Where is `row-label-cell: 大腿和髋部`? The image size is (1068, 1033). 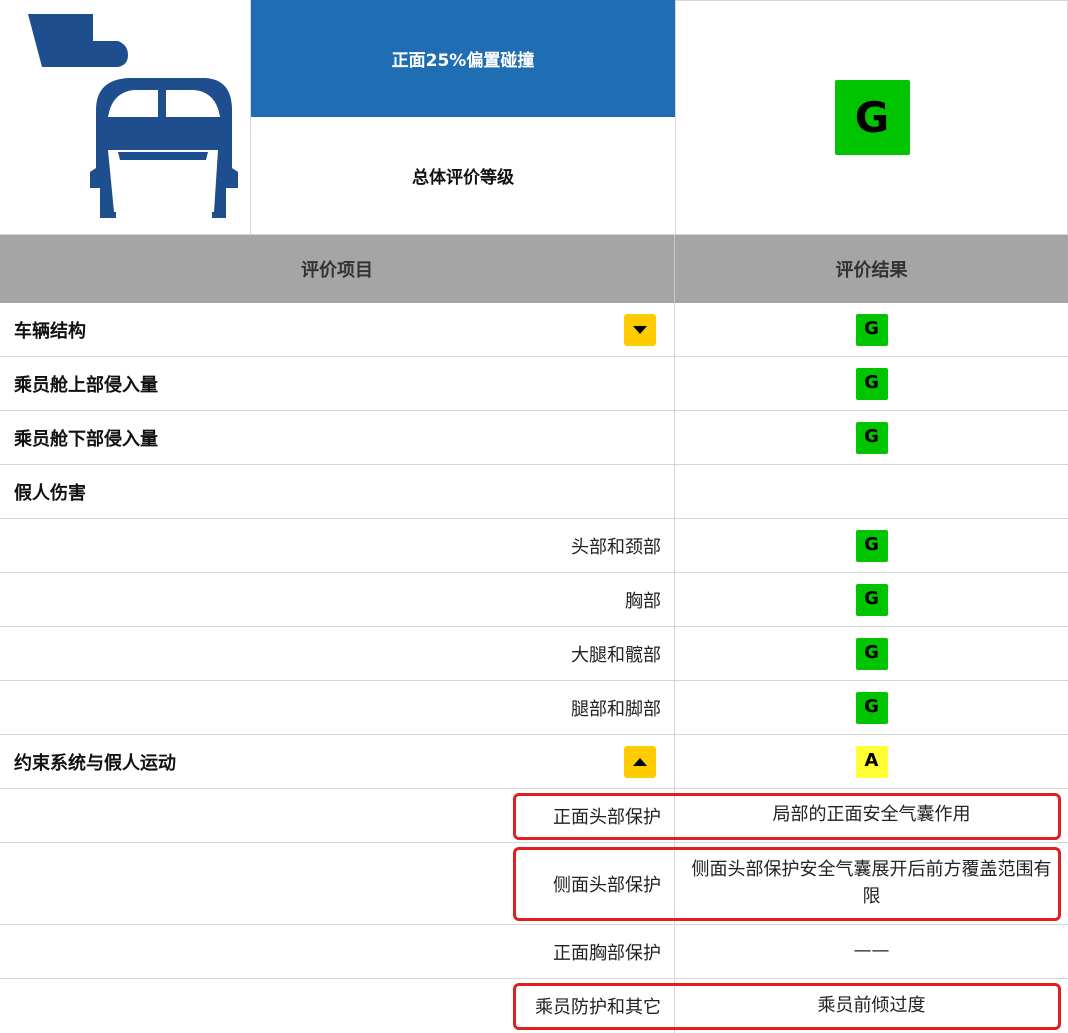 row-label-cell: 大腿和髋部 is located at coordinates (337, 653).